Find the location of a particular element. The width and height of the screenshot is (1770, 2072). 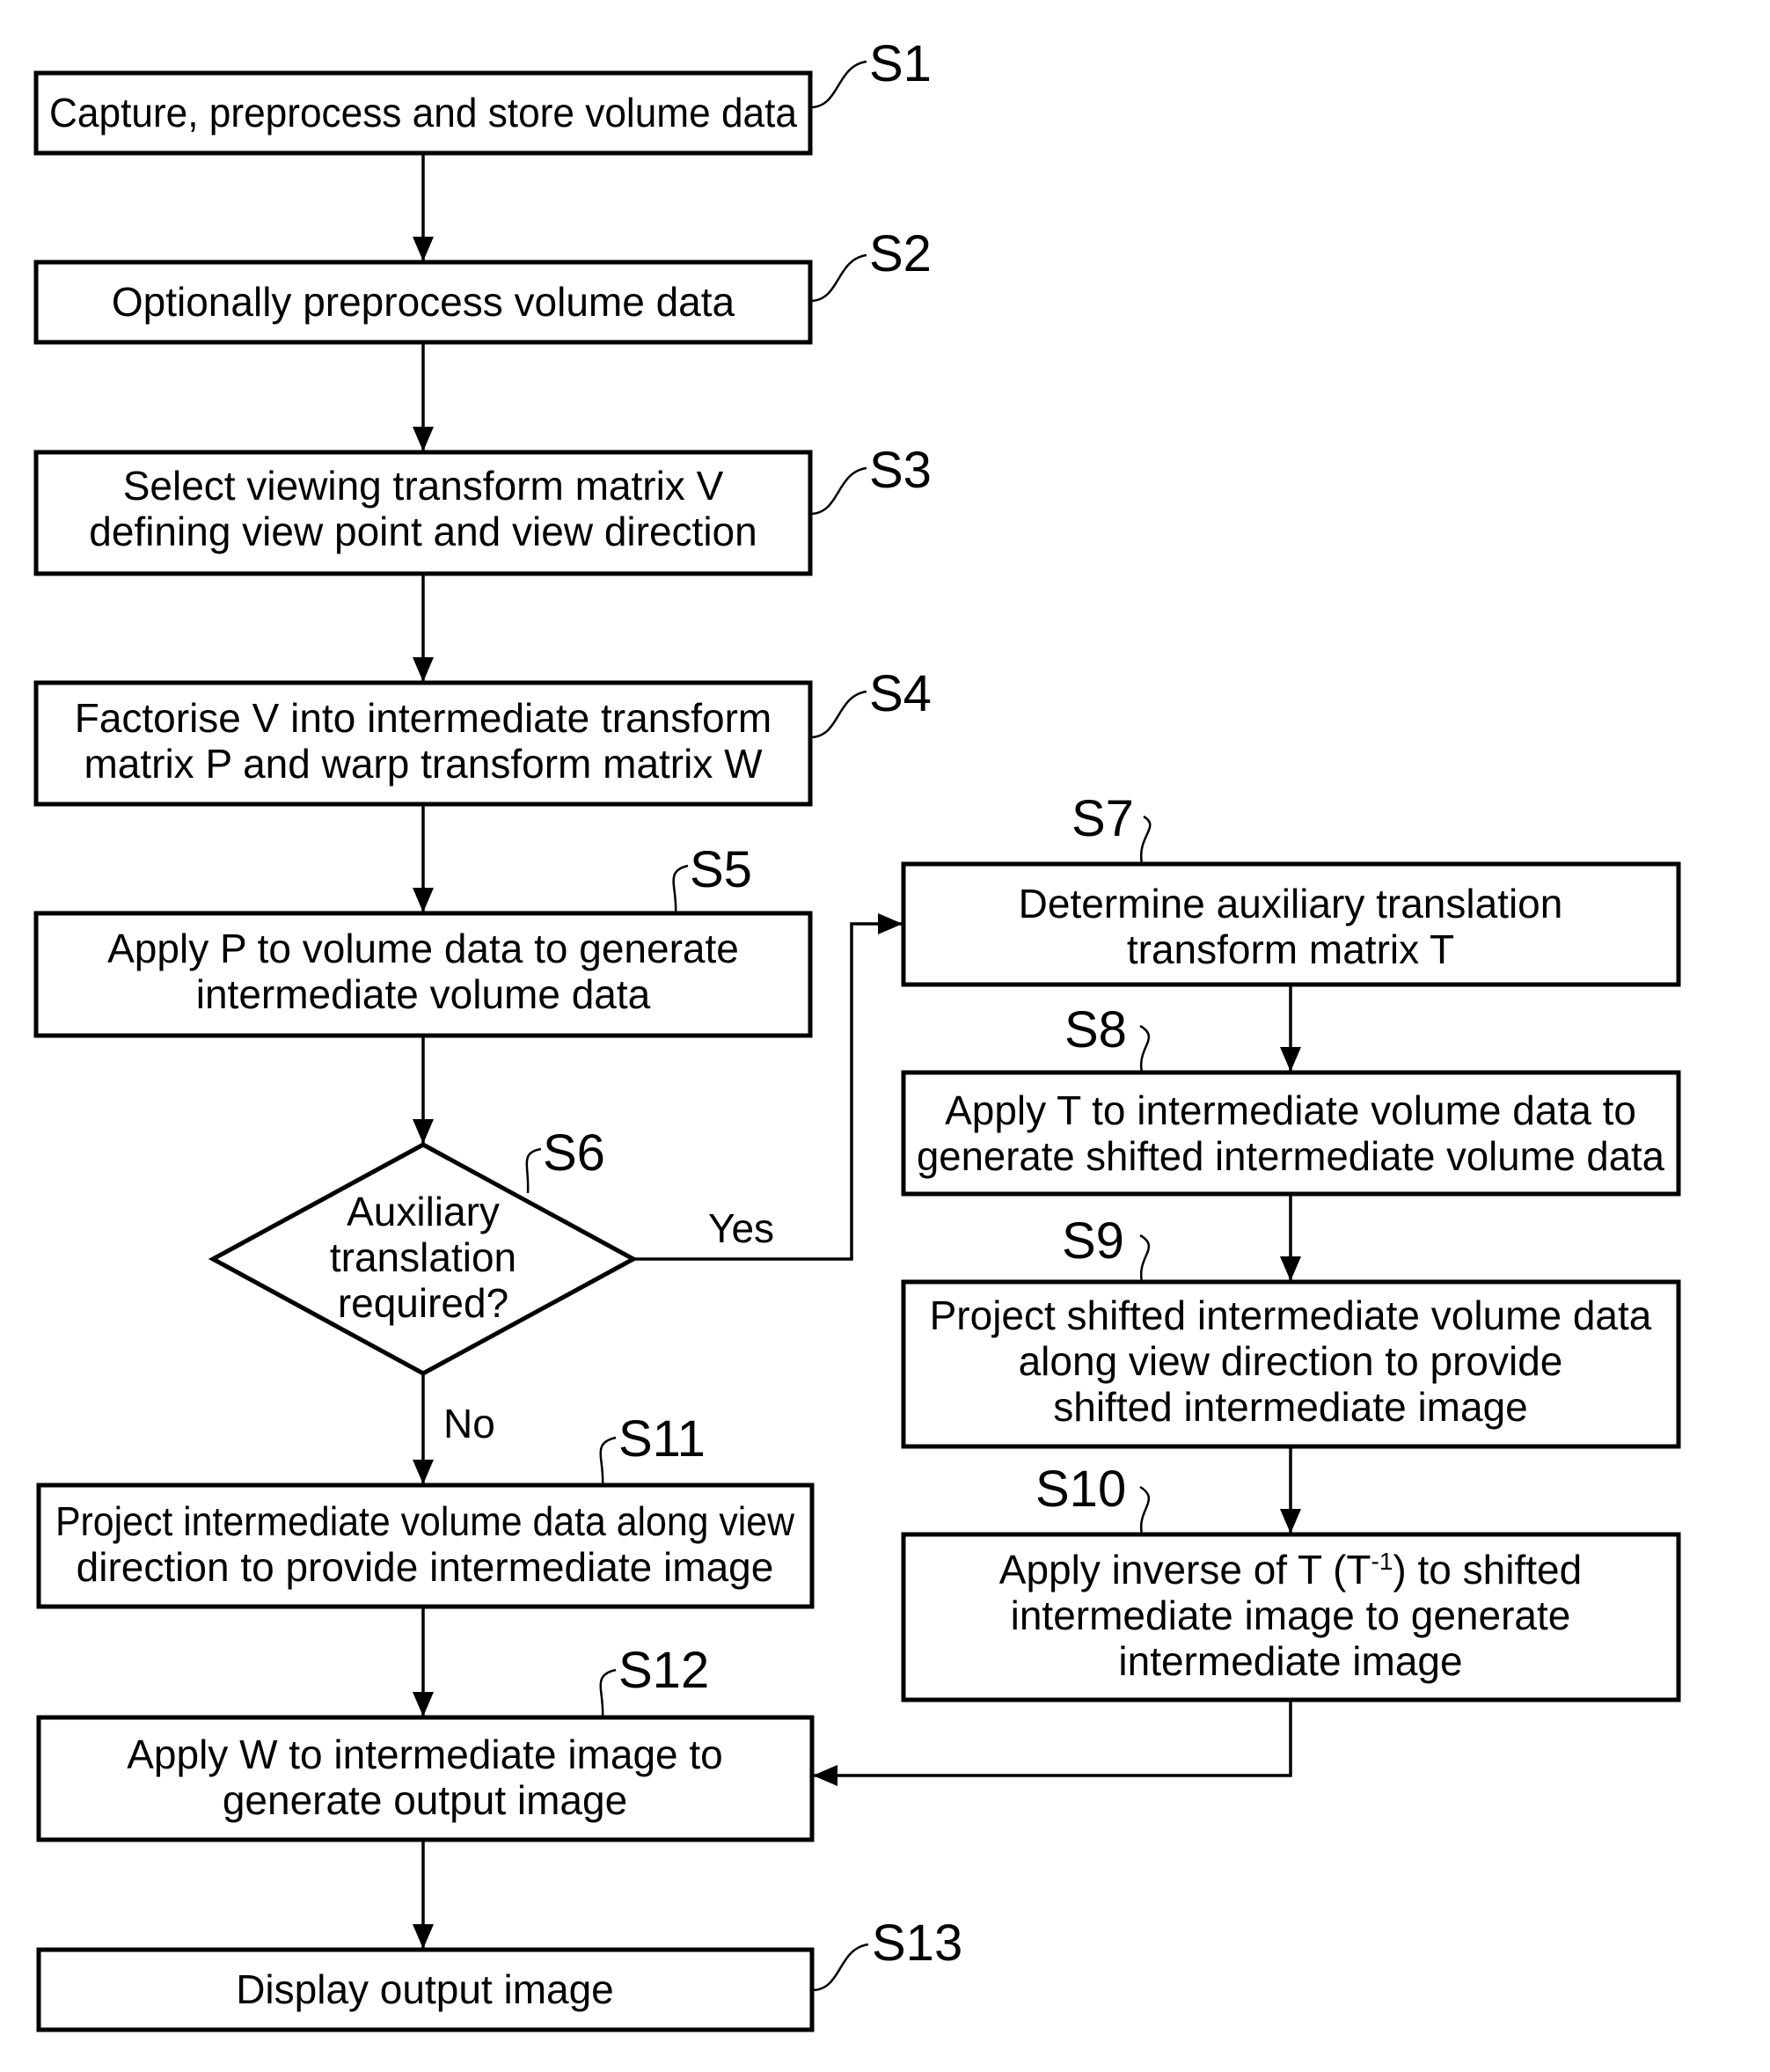

leader-s10 is located at coordinates (1145, 1510).